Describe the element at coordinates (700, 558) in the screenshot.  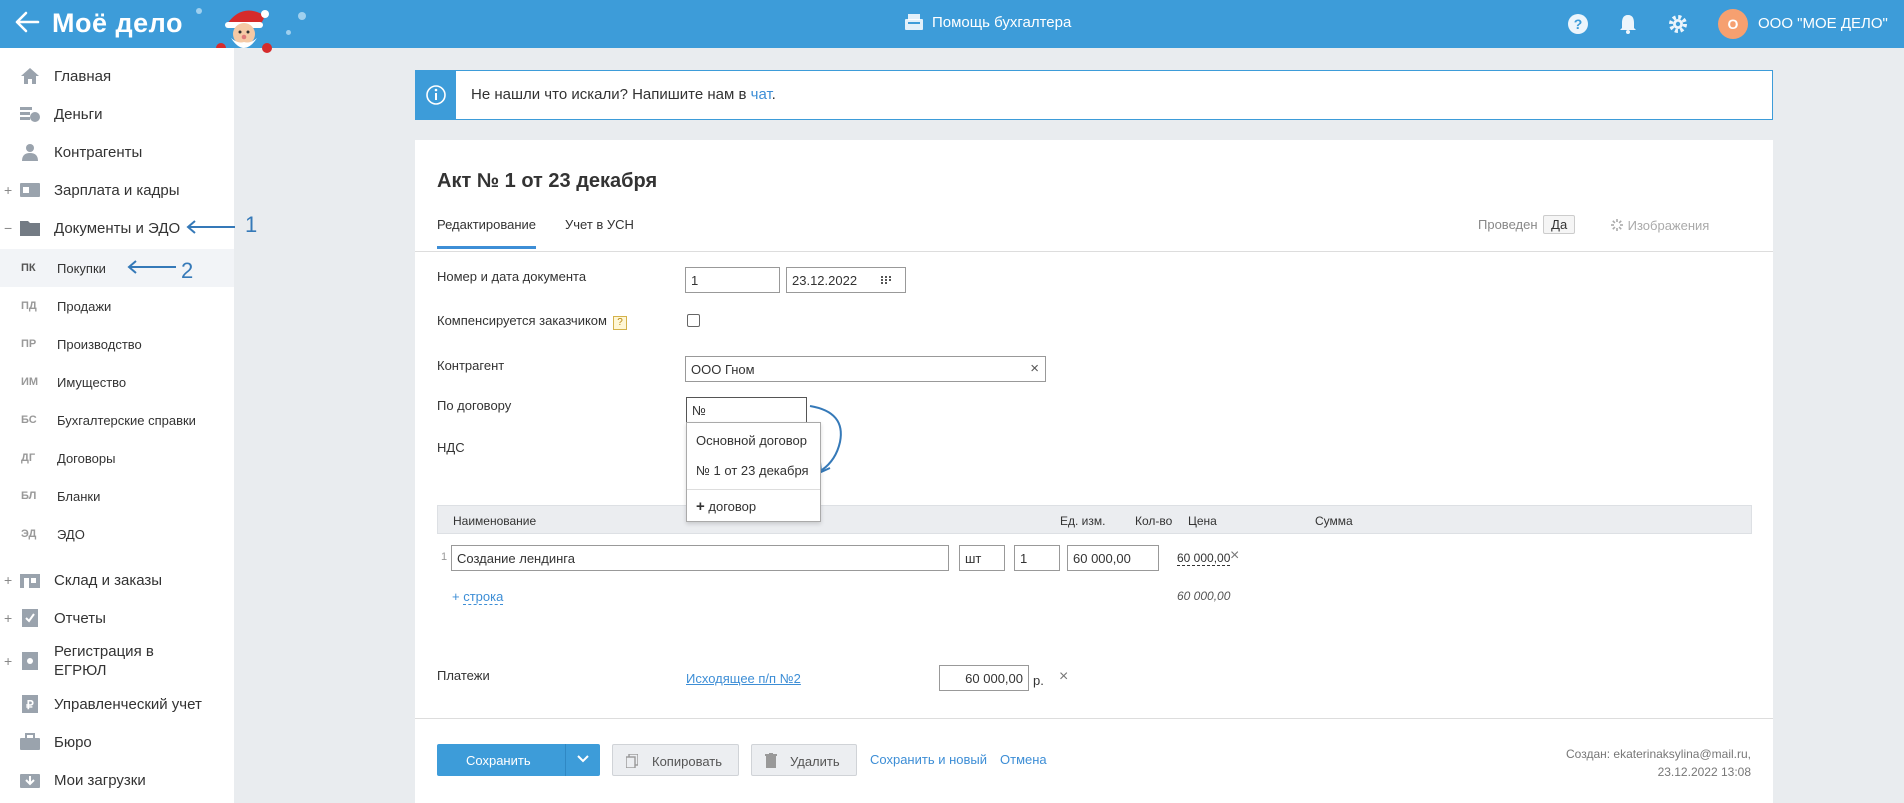
I see `item-name-input: Создание лендинга` at that location.